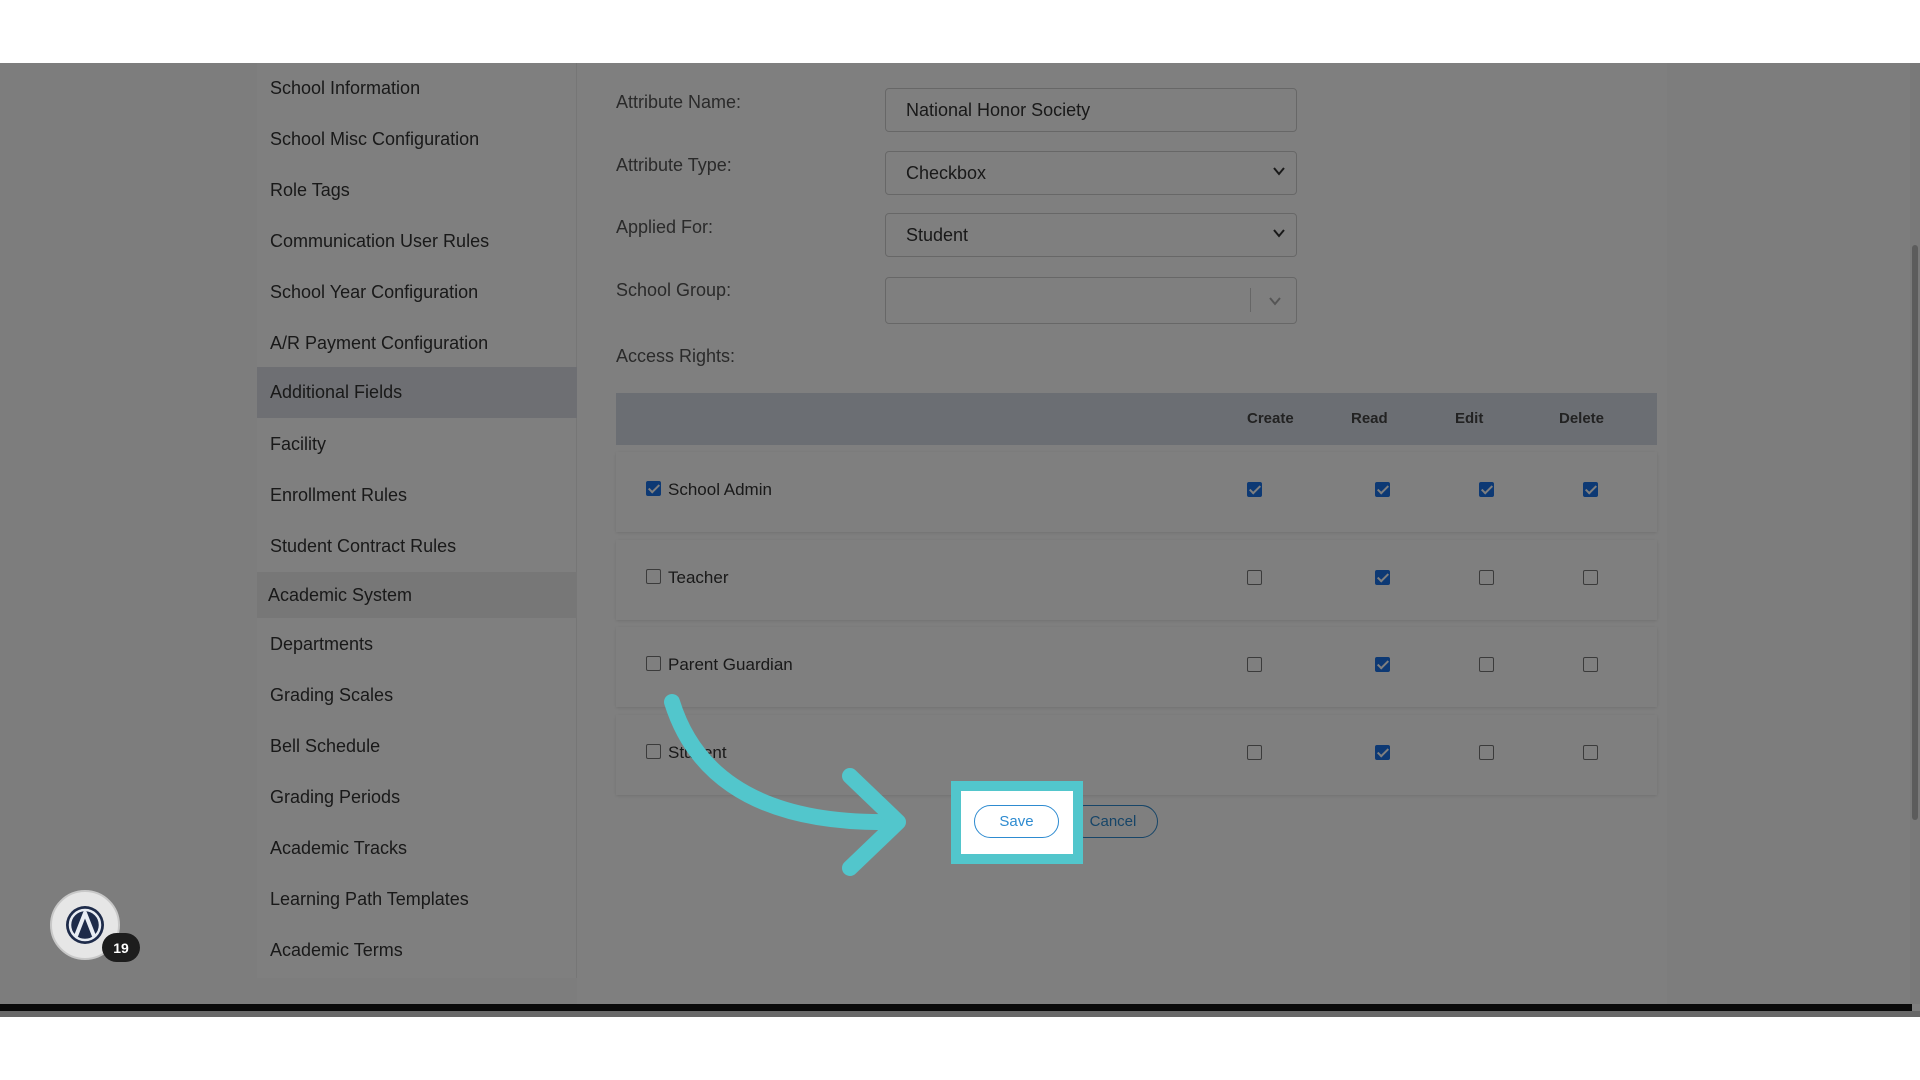 This screenshot has height=1080, width=1920. Describe the element at coordinates (417, 392) in the screenshot. I see `sidebar-item-additional-fields: Additional Fields` at that location.